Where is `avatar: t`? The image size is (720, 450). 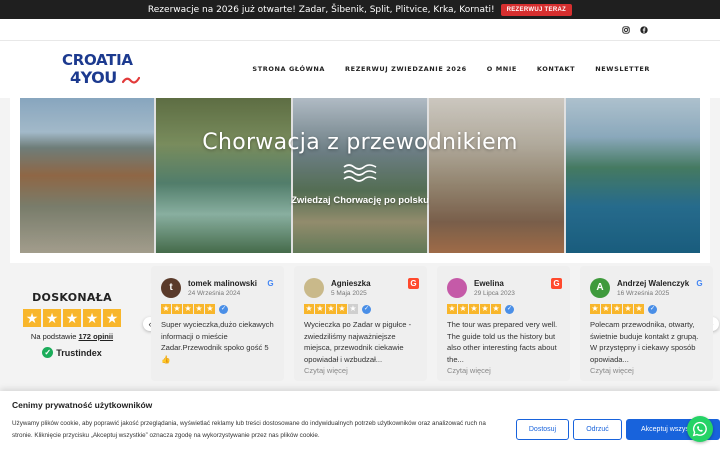
avatar: t is located at coordinates (171, 288).